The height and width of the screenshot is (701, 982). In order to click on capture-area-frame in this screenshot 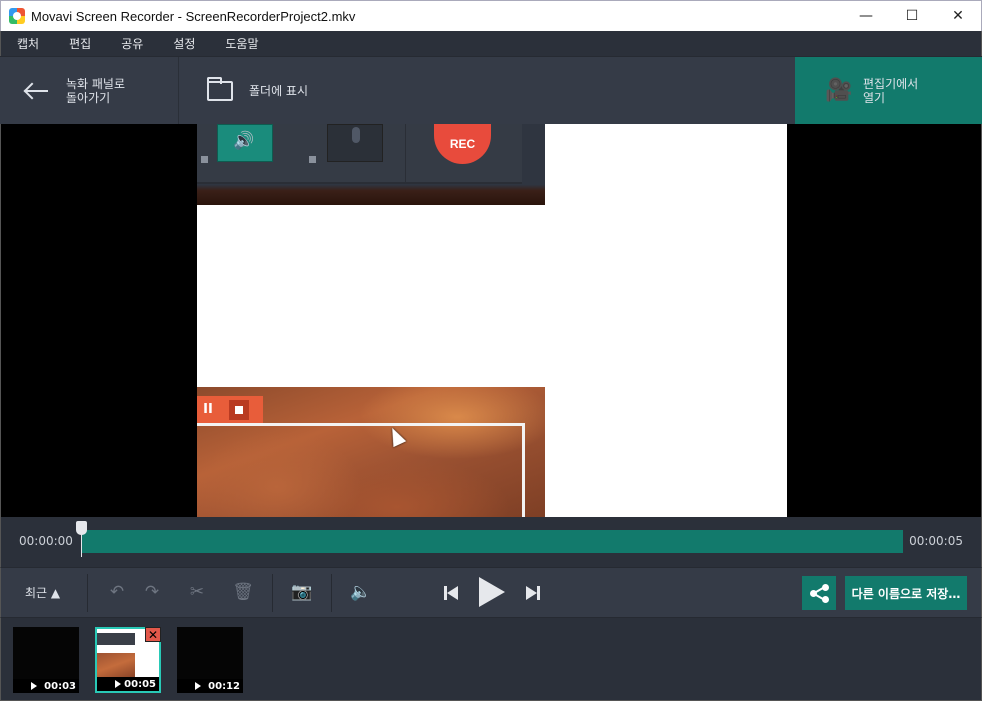, I will do `click(361, 470)`.